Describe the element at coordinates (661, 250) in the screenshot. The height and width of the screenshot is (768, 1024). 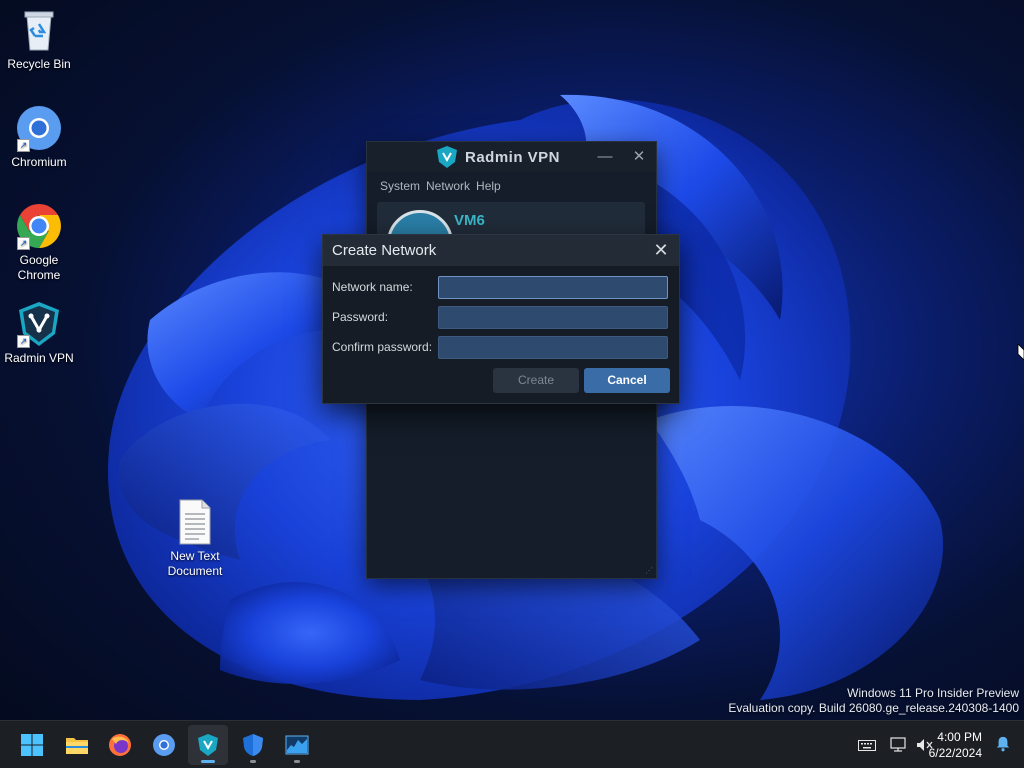
I see `dialog-close-button: ✕` at that location.